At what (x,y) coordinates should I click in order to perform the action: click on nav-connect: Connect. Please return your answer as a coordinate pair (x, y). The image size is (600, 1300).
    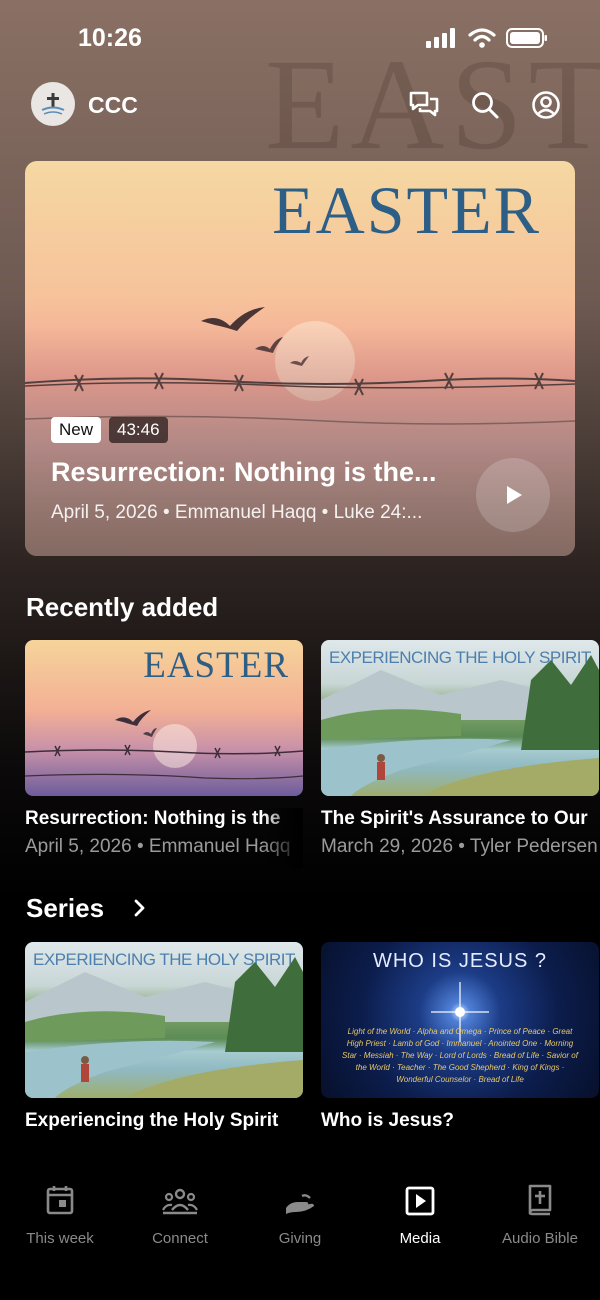
    Looking at the image, I should click on (180, 1240).